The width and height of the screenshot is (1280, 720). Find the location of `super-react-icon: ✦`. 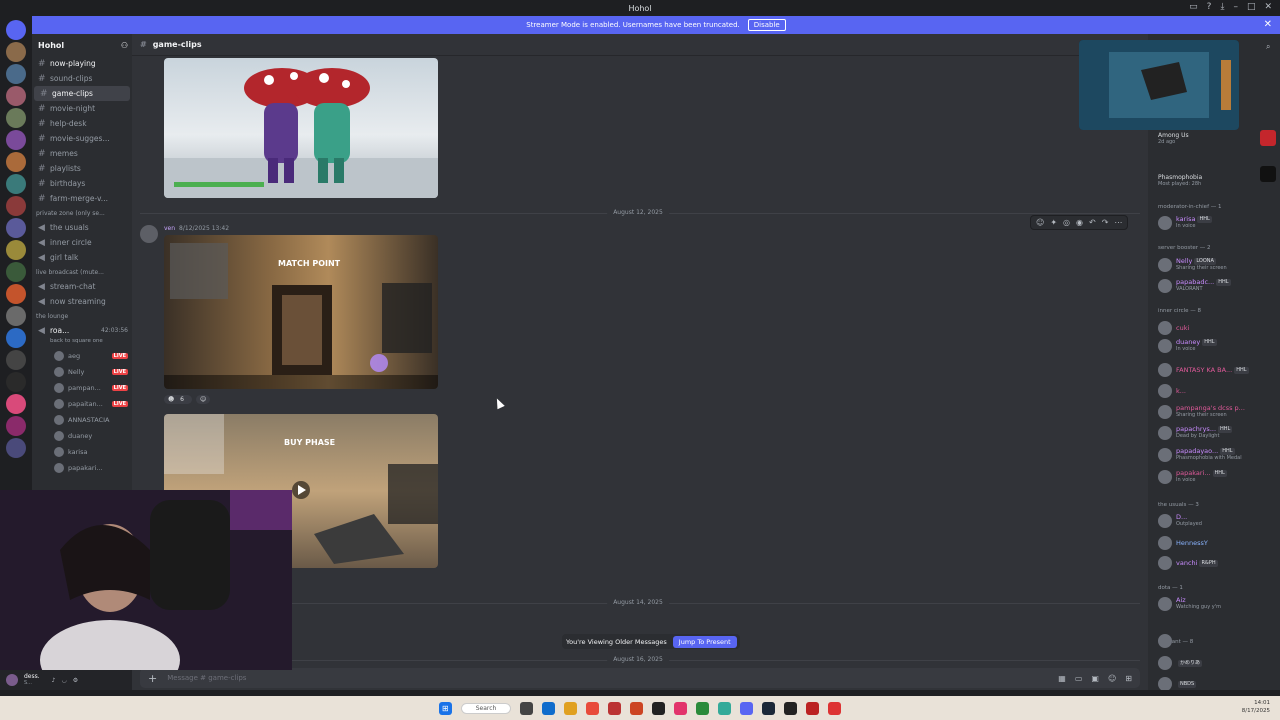

super-react-icon: ✦ is located at coordinates (1053, 222).